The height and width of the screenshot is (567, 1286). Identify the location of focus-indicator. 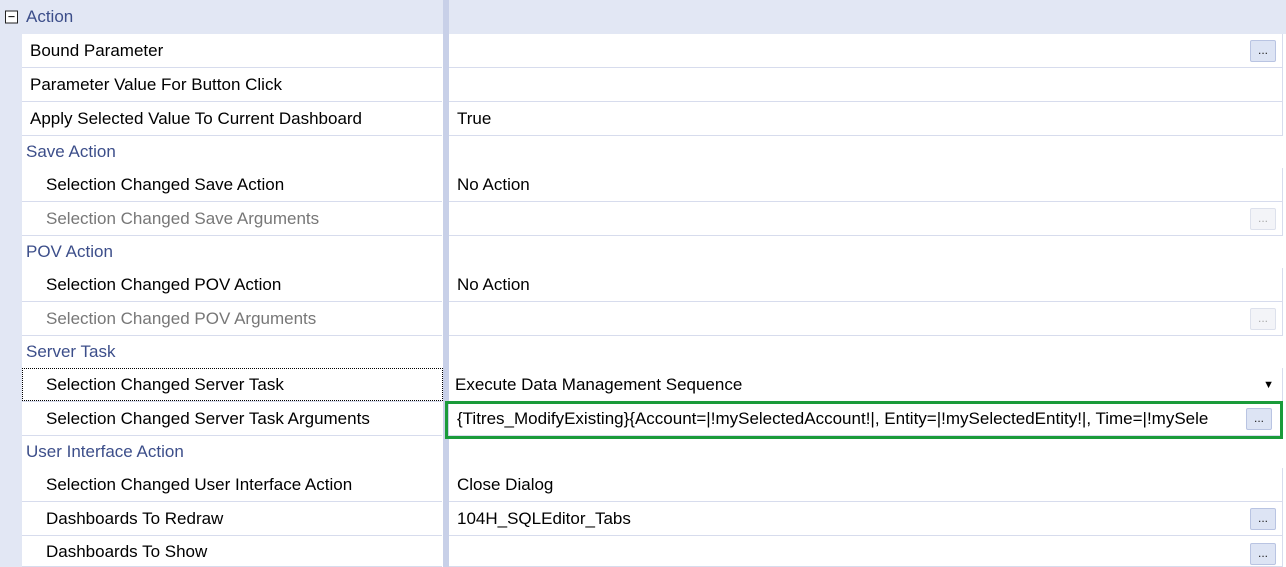
(232, 384).